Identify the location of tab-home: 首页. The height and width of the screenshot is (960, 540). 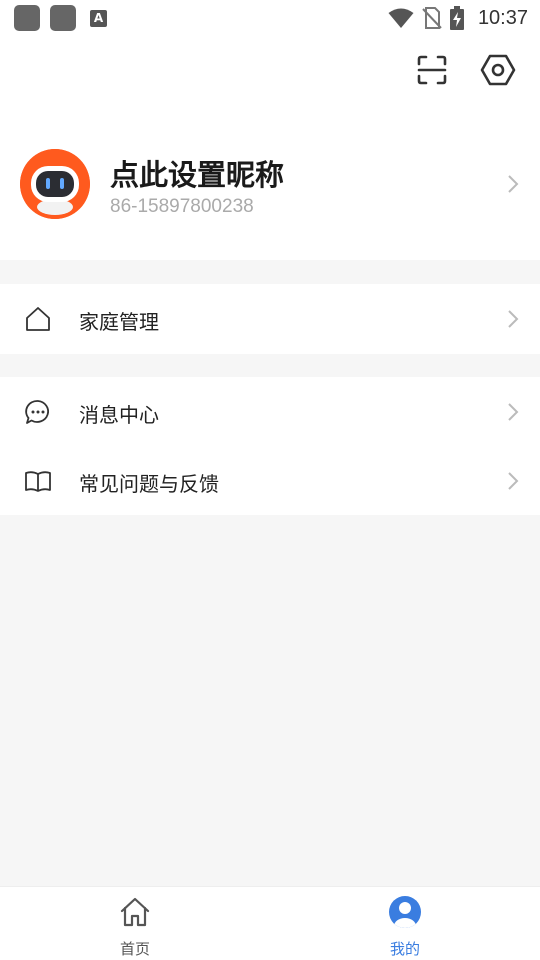
(135, 923).